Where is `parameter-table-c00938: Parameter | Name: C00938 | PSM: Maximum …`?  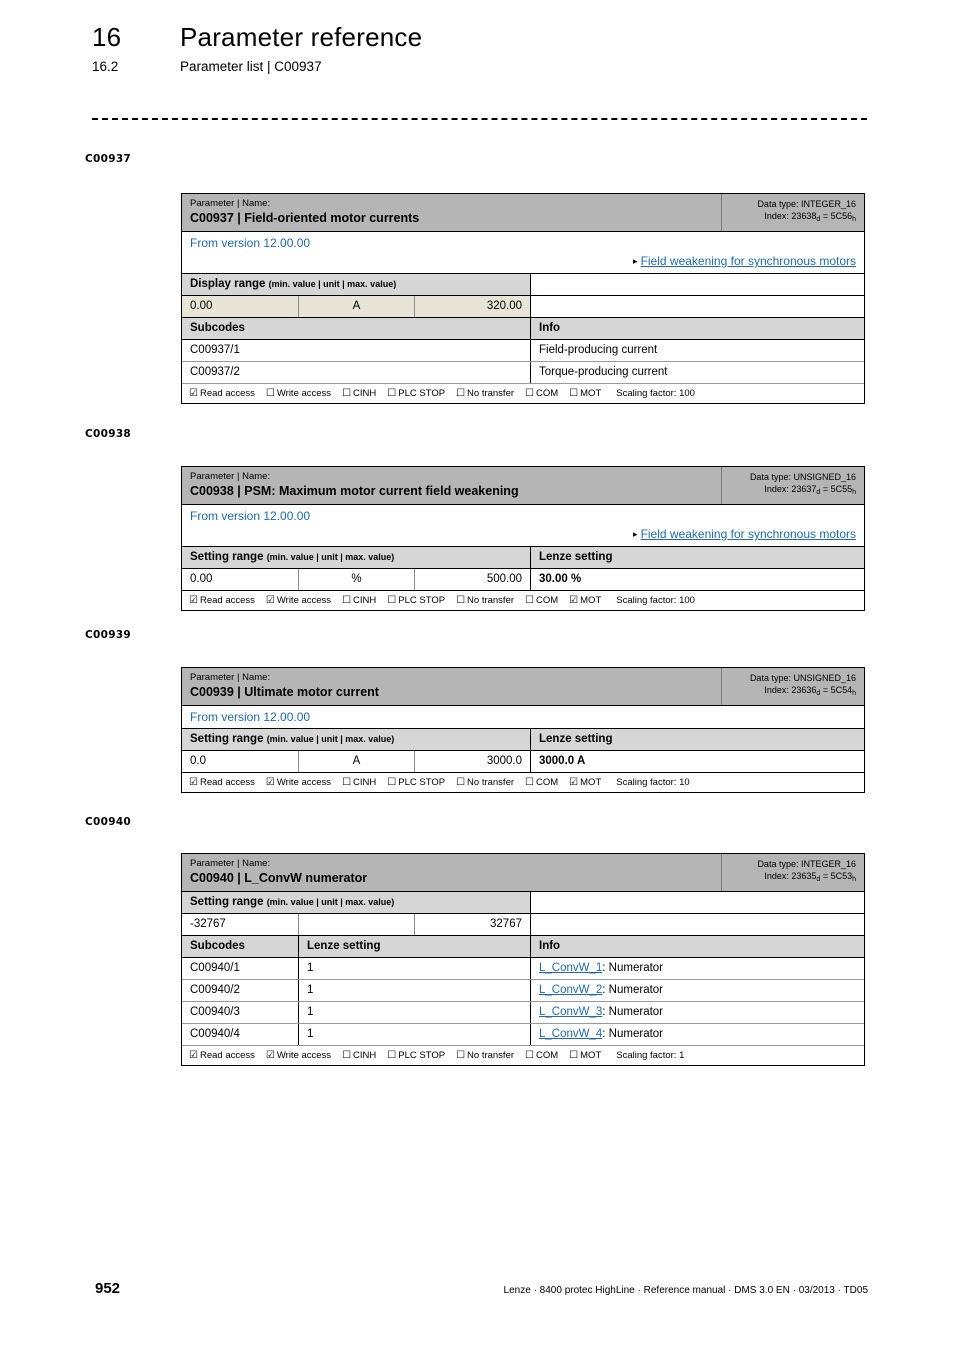
parameter-table-c00938: Parameter | Name: C00938 | PSM: Maximum … is located at coordinates (523, 538).